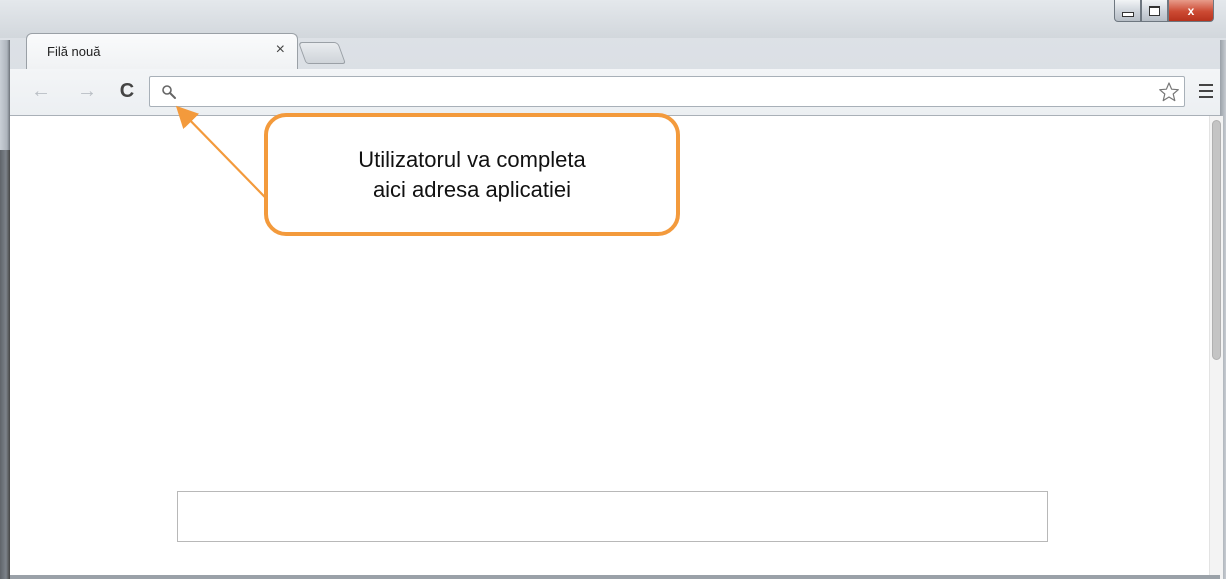  I want to click on maximize-icon, so click(1154, 10).